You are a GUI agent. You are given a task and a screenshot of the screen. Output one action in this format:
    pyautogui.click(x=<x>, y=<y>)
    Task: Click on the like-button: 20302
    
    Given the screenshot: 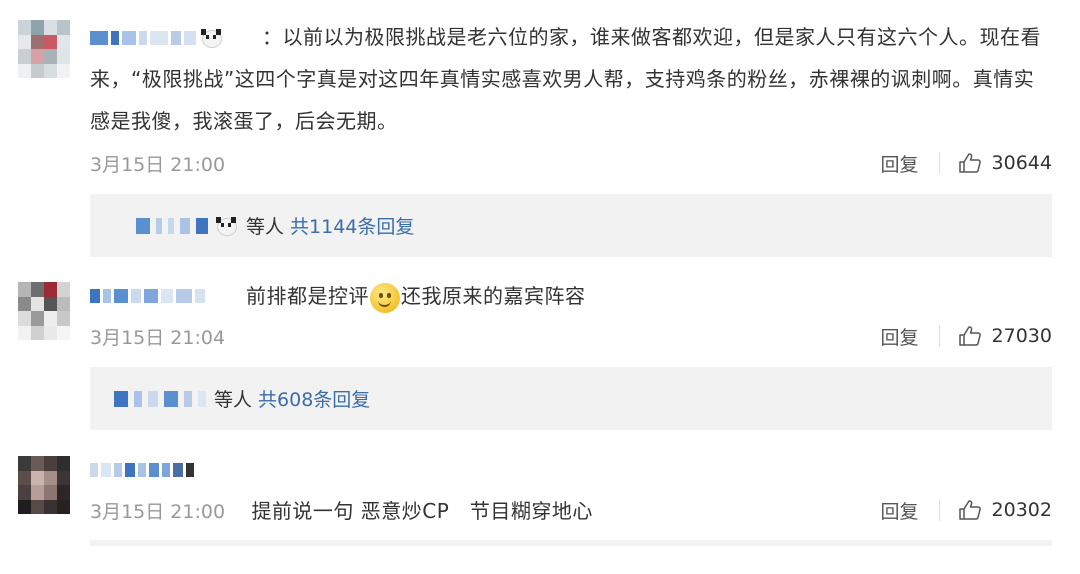 What is the action you would take?
    pyautogui.click(x=1005, y=510)
    